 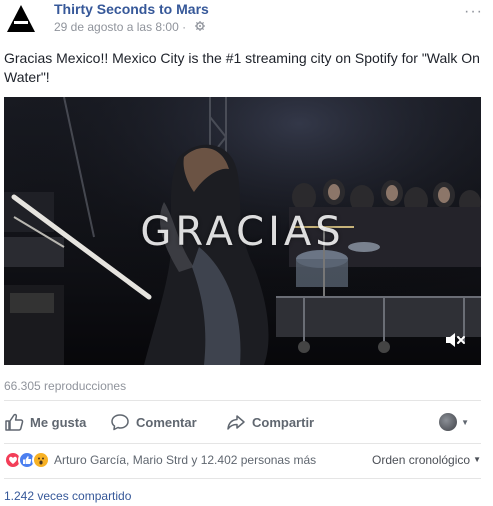 I want to click on sort-order-dropdown: Orden cronológico ▼, so click(x=426, y=460).